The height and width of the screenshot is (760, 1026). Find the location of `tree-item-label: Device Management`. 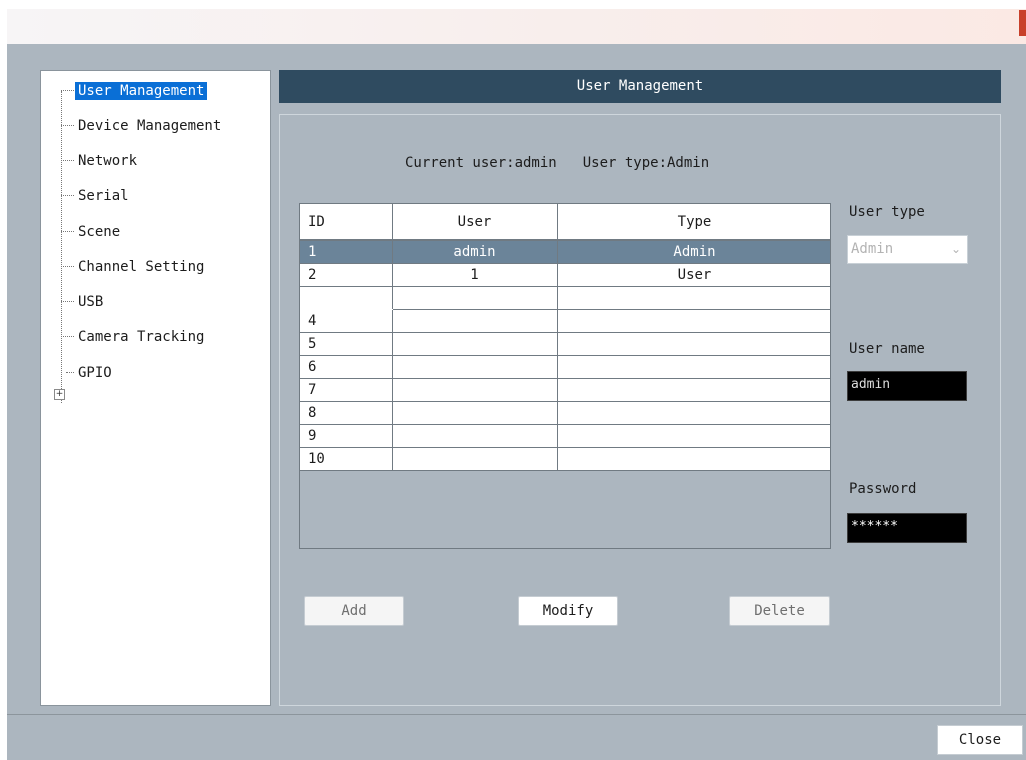

tree-item-label: Device Management is located at coordinates (150, 126).